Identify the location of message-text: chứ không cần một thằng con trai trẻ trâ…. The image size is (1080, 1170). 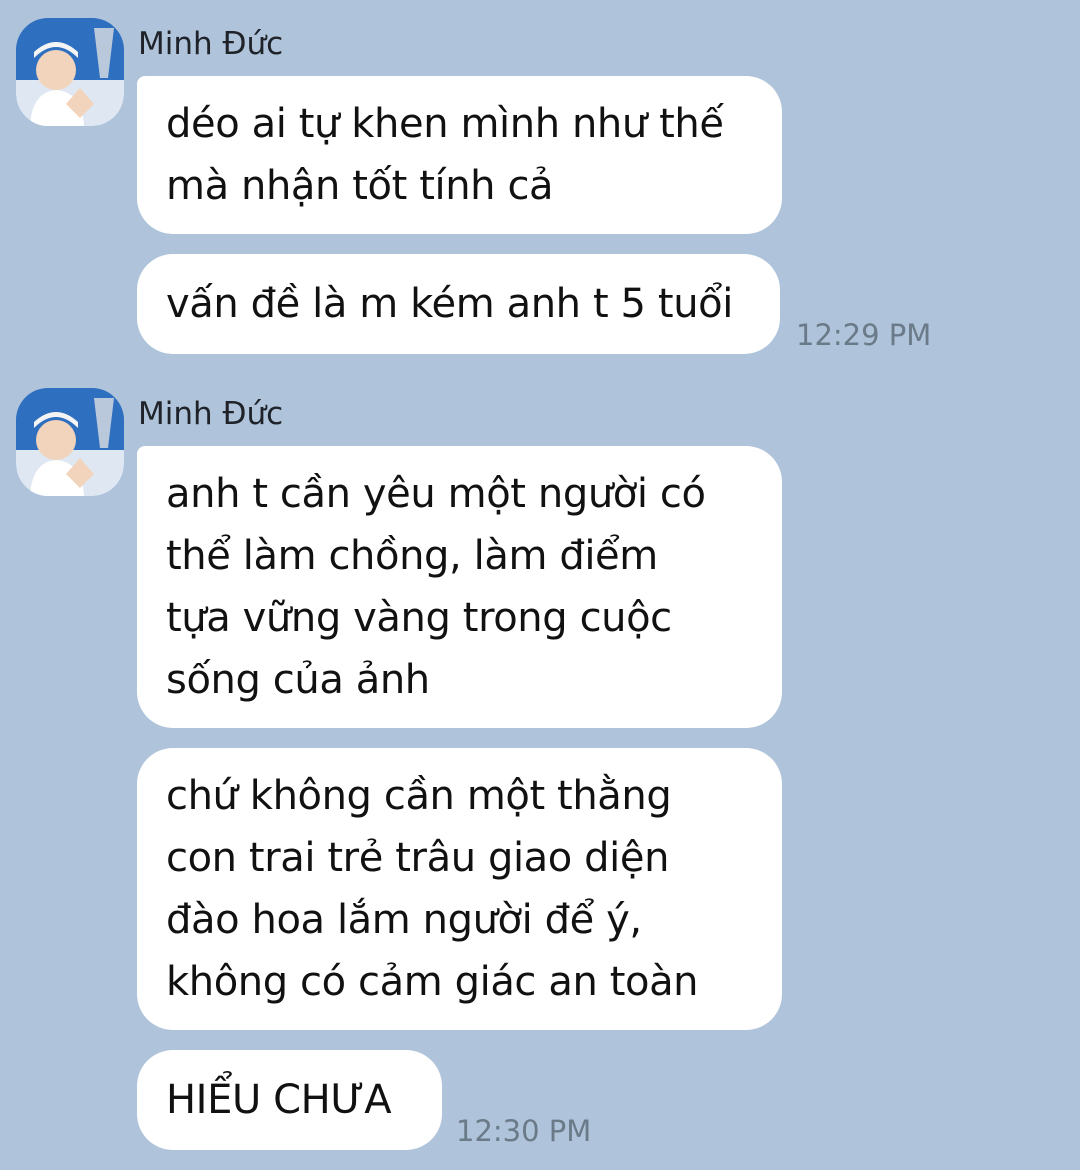
(432, 889).